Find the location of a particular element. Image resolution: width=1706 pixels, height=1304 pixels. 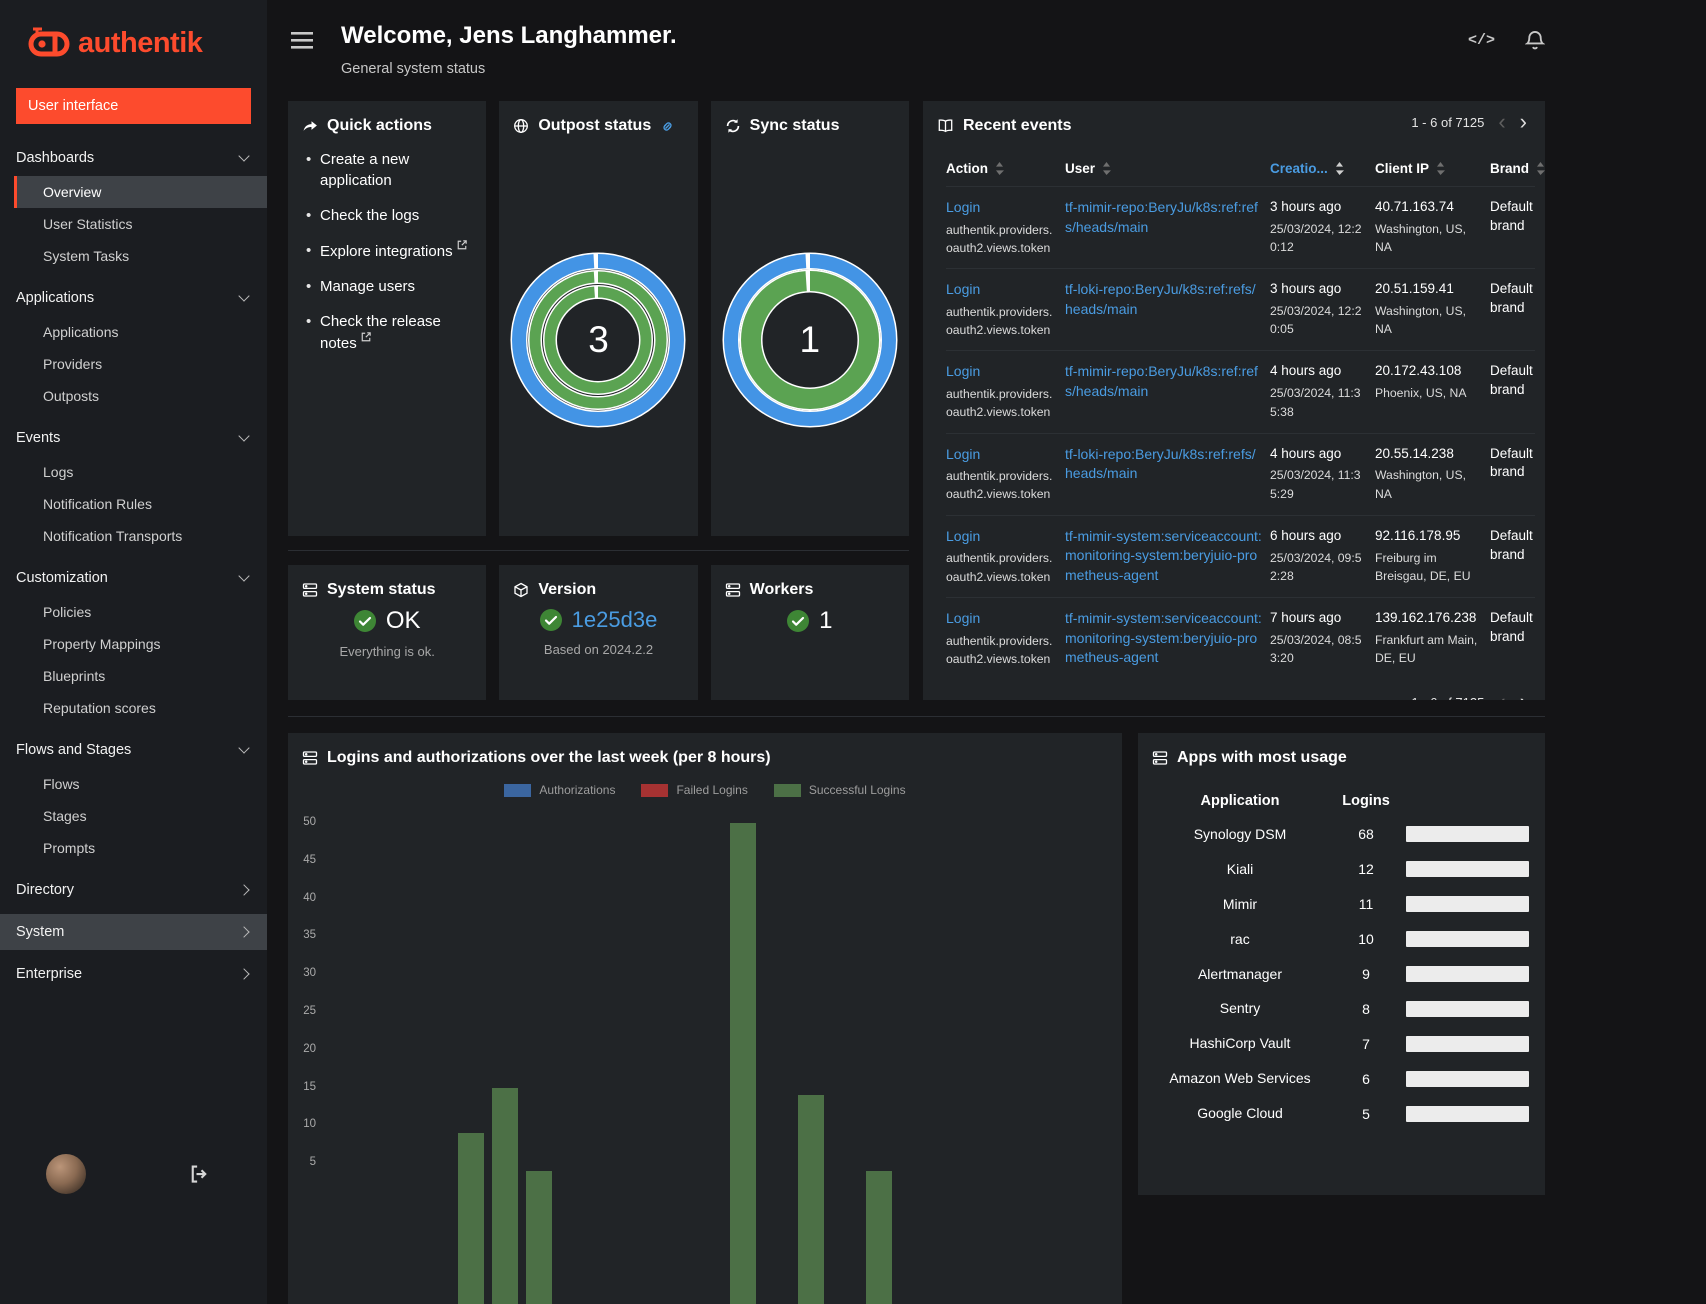

event-client-ip: 20.172.43.108 is located at coordinates (1418, 371).